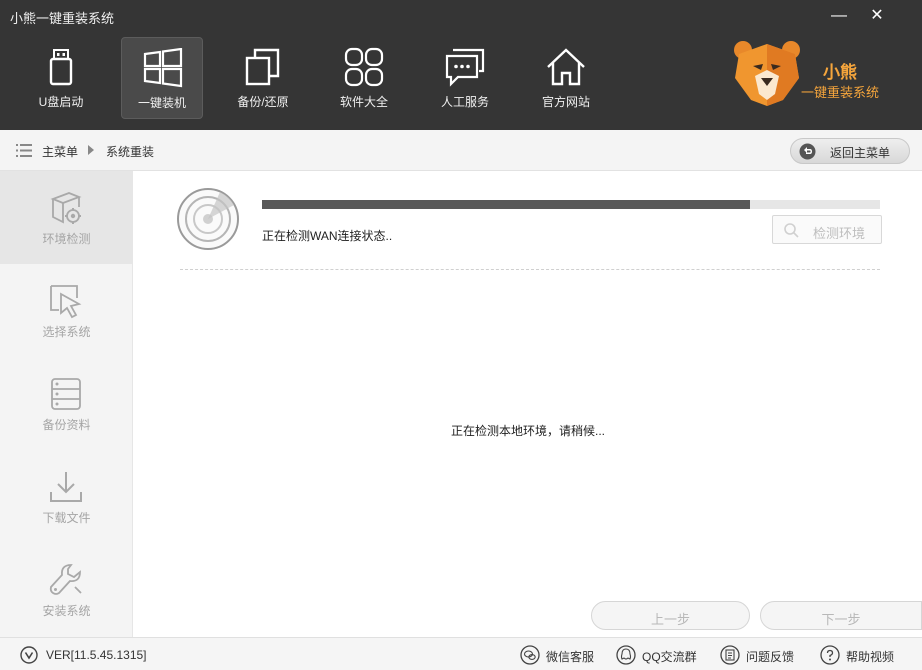 This screenshot has height=670, width=922. Describe the element at coordinates (24, 150) in the screenshot. I see `menu-list-icon` at that location.